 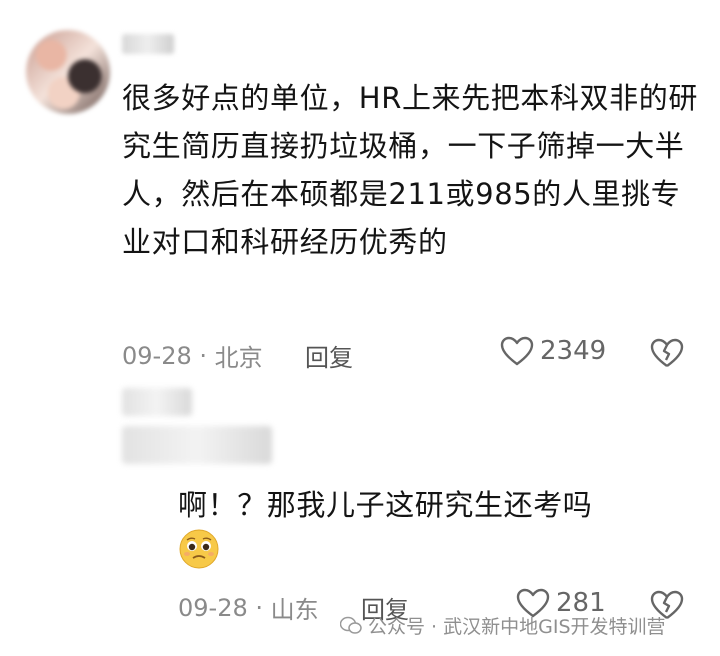 I want to click on reply-meta: 09-28 · 山东, so click(x=248, y=607).